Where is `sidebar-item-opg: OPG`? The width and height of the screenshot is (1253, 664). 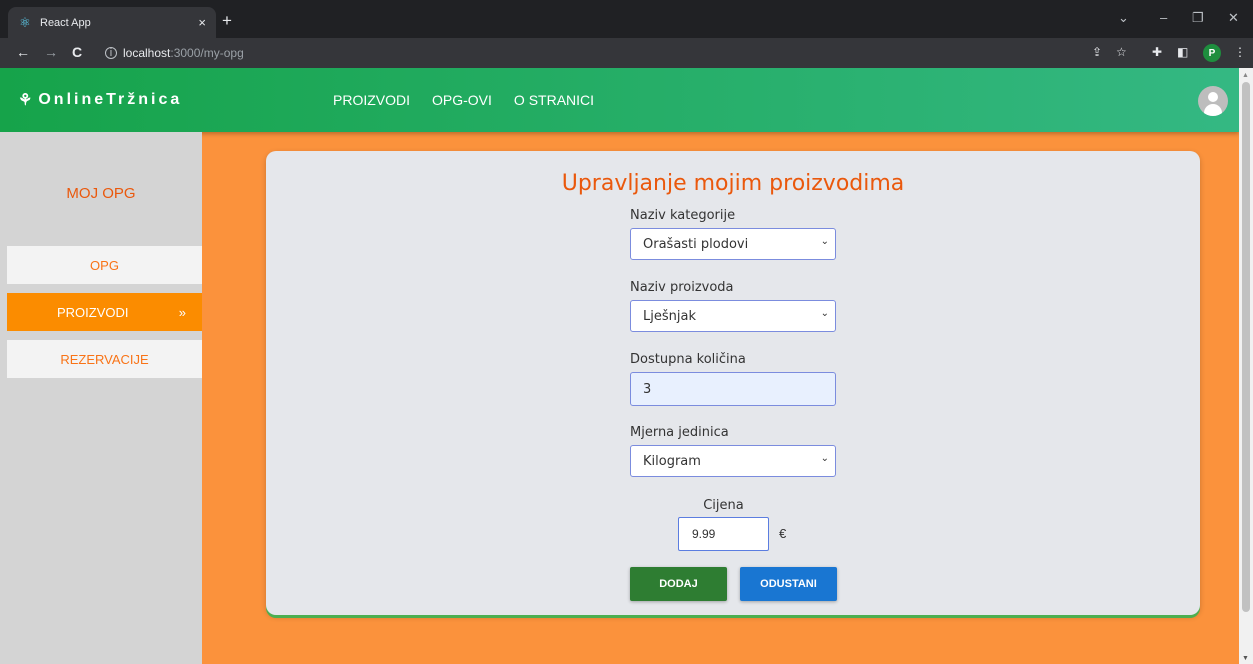 sidebar-item-opg: OPG is located at coordinates (104, 265).